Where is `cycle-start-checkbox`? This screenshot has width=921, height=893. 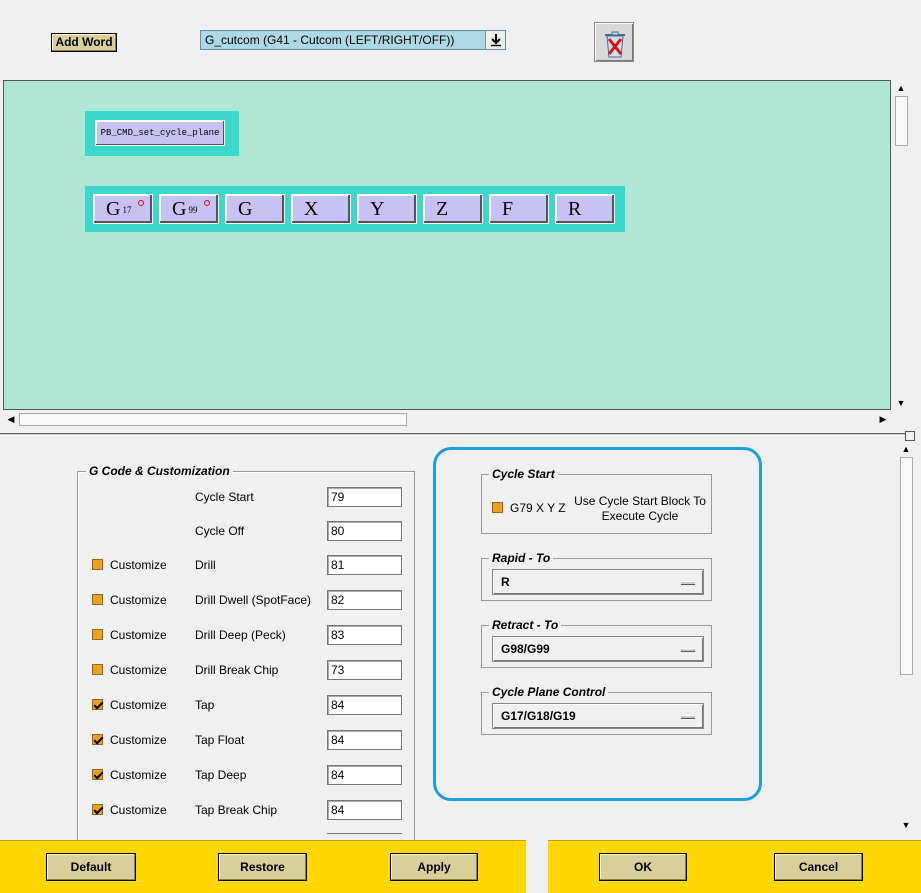
cycle-start-checkbox is located at coordinates (497, 507).